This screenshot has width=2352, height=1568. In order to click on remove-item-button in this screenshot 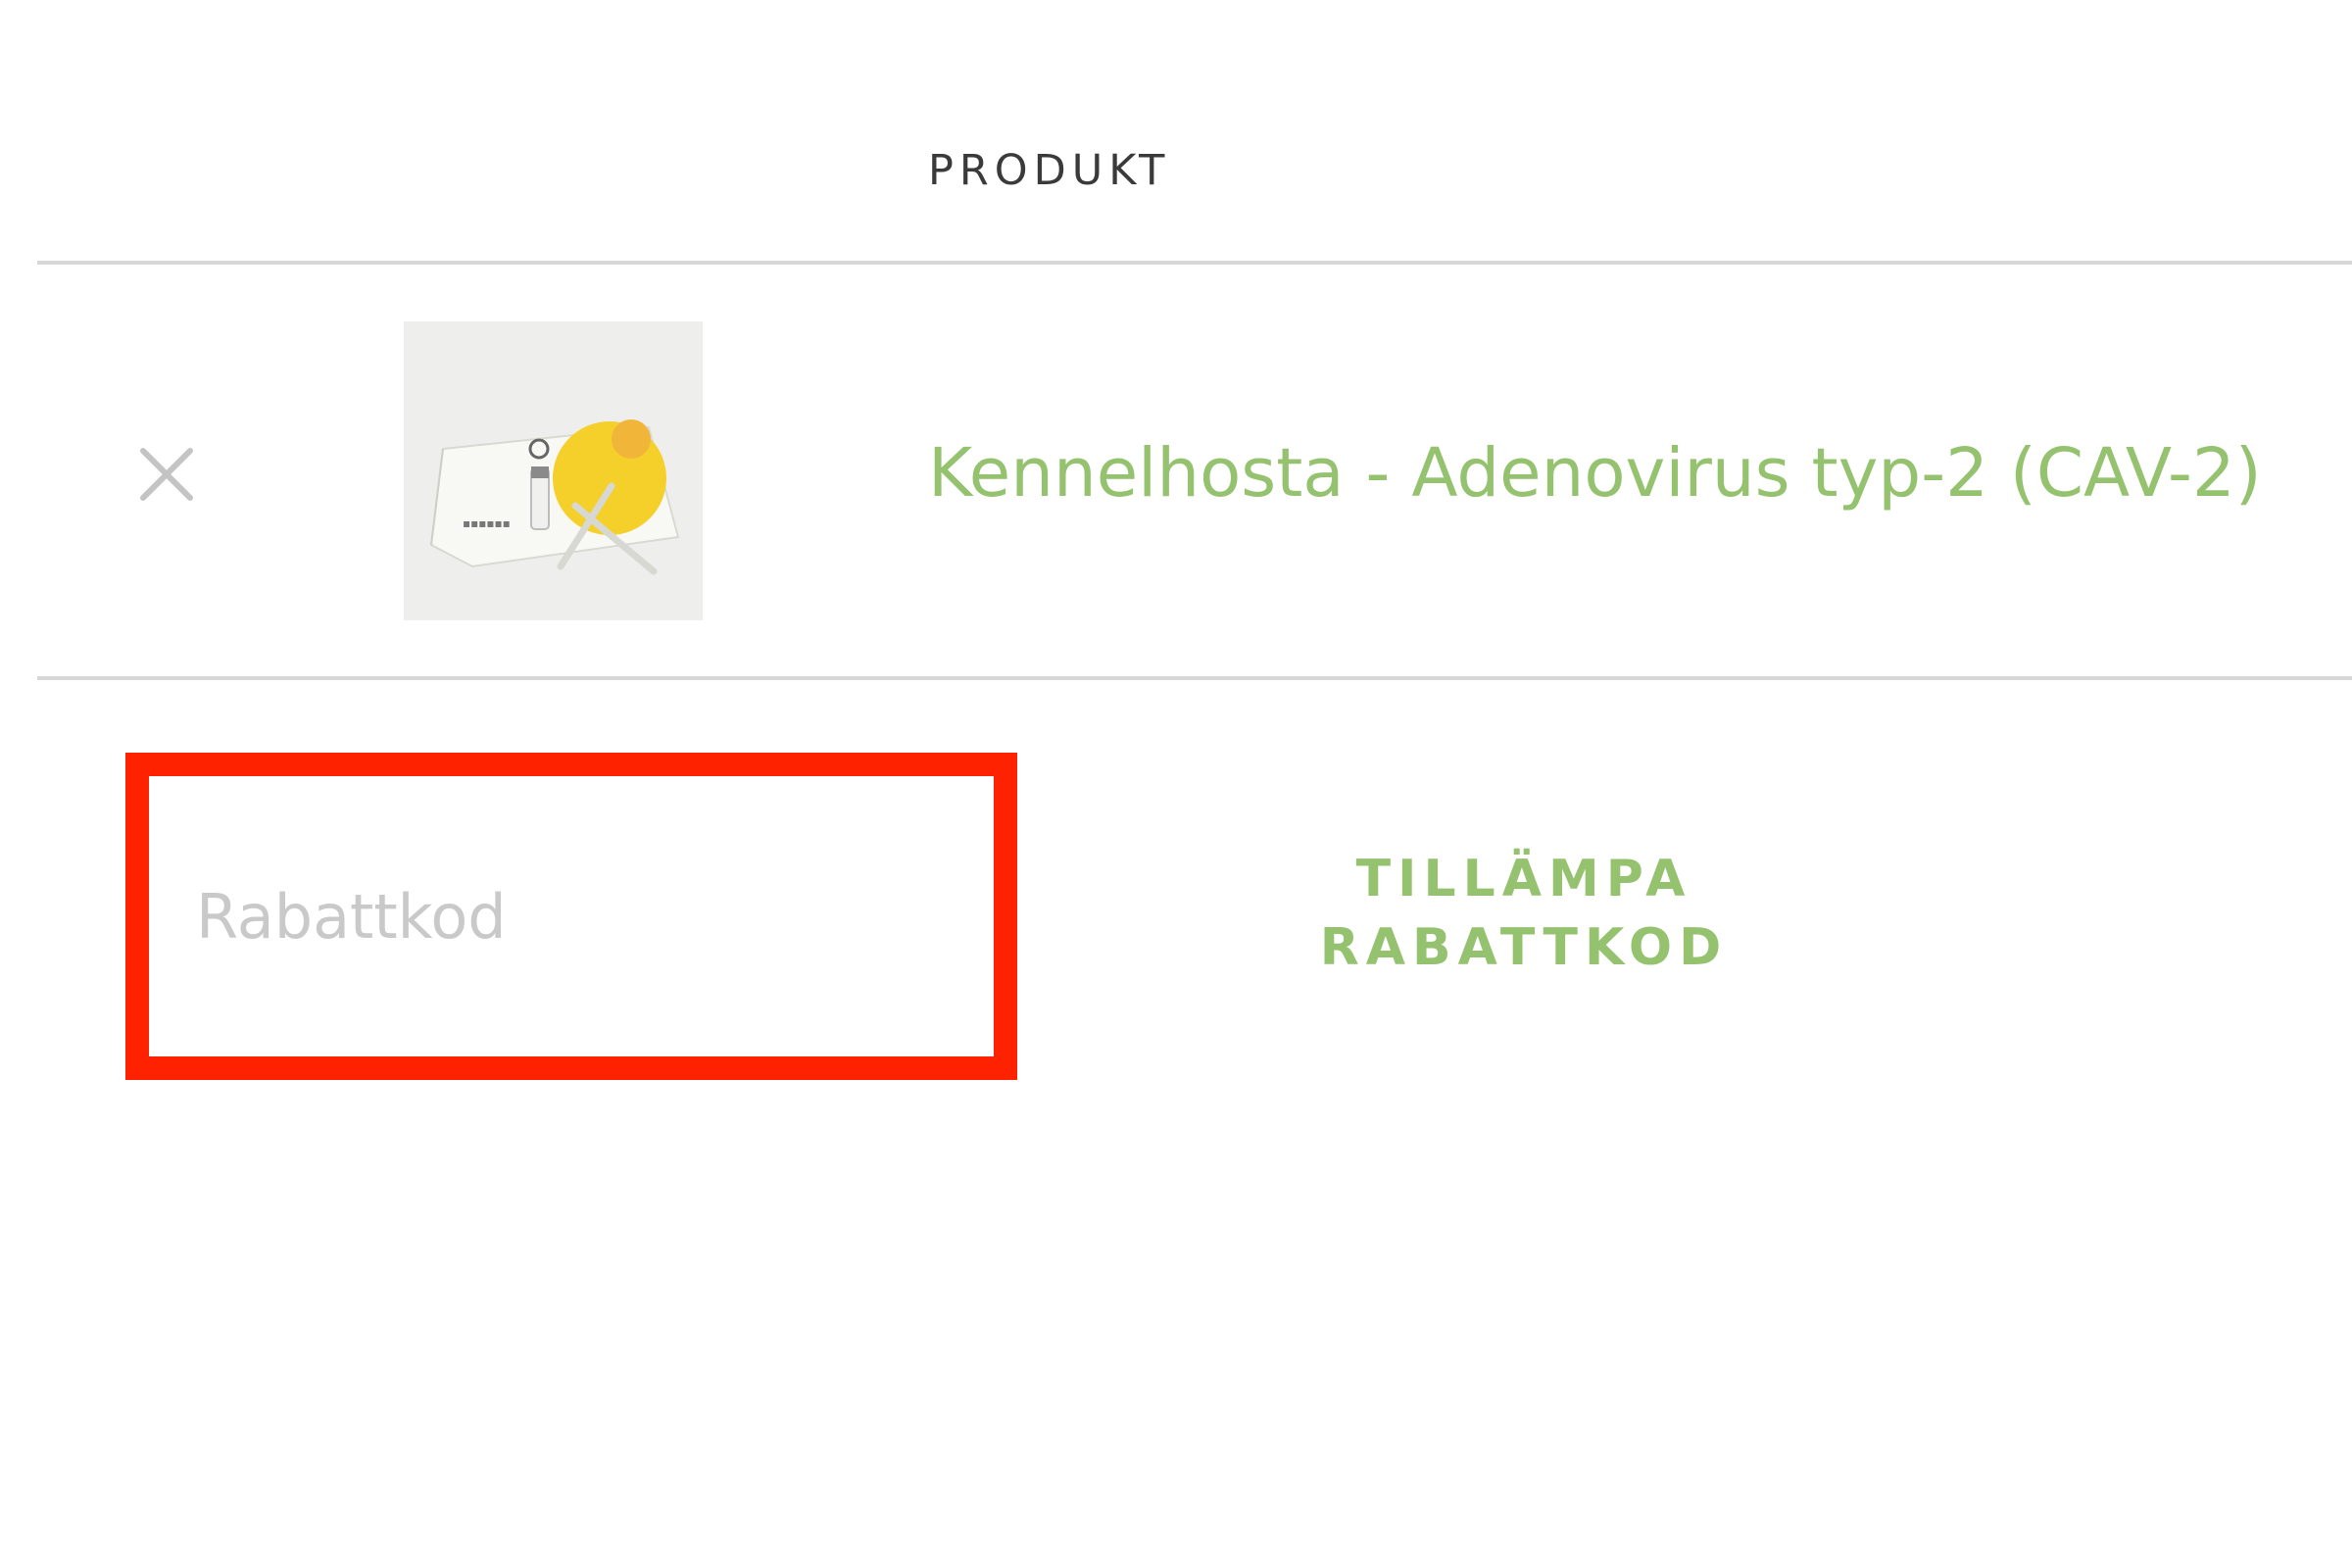, I will do `click(166, 474)`.